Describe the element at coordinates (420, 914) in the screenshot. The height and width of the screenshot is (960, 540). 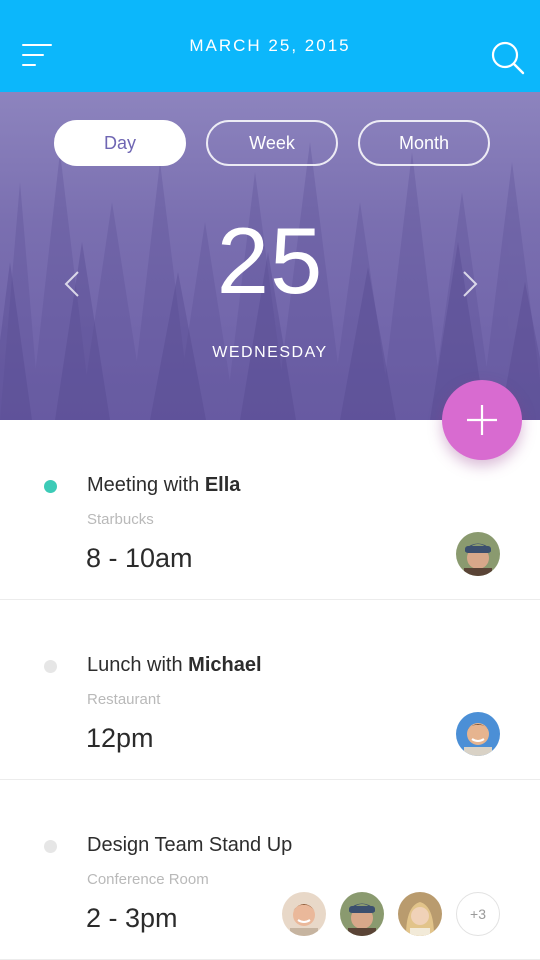
I see `attendee-3-avatar` at that location.